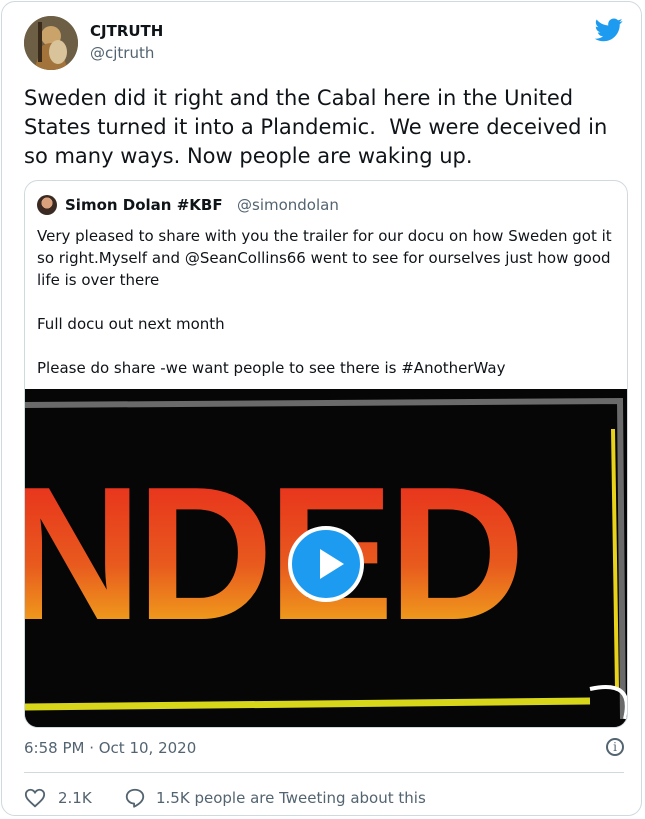  What do you see at coordinates (51, 43) in the screenshot?
I see `author-avatar` at bounding box center [51, 43].